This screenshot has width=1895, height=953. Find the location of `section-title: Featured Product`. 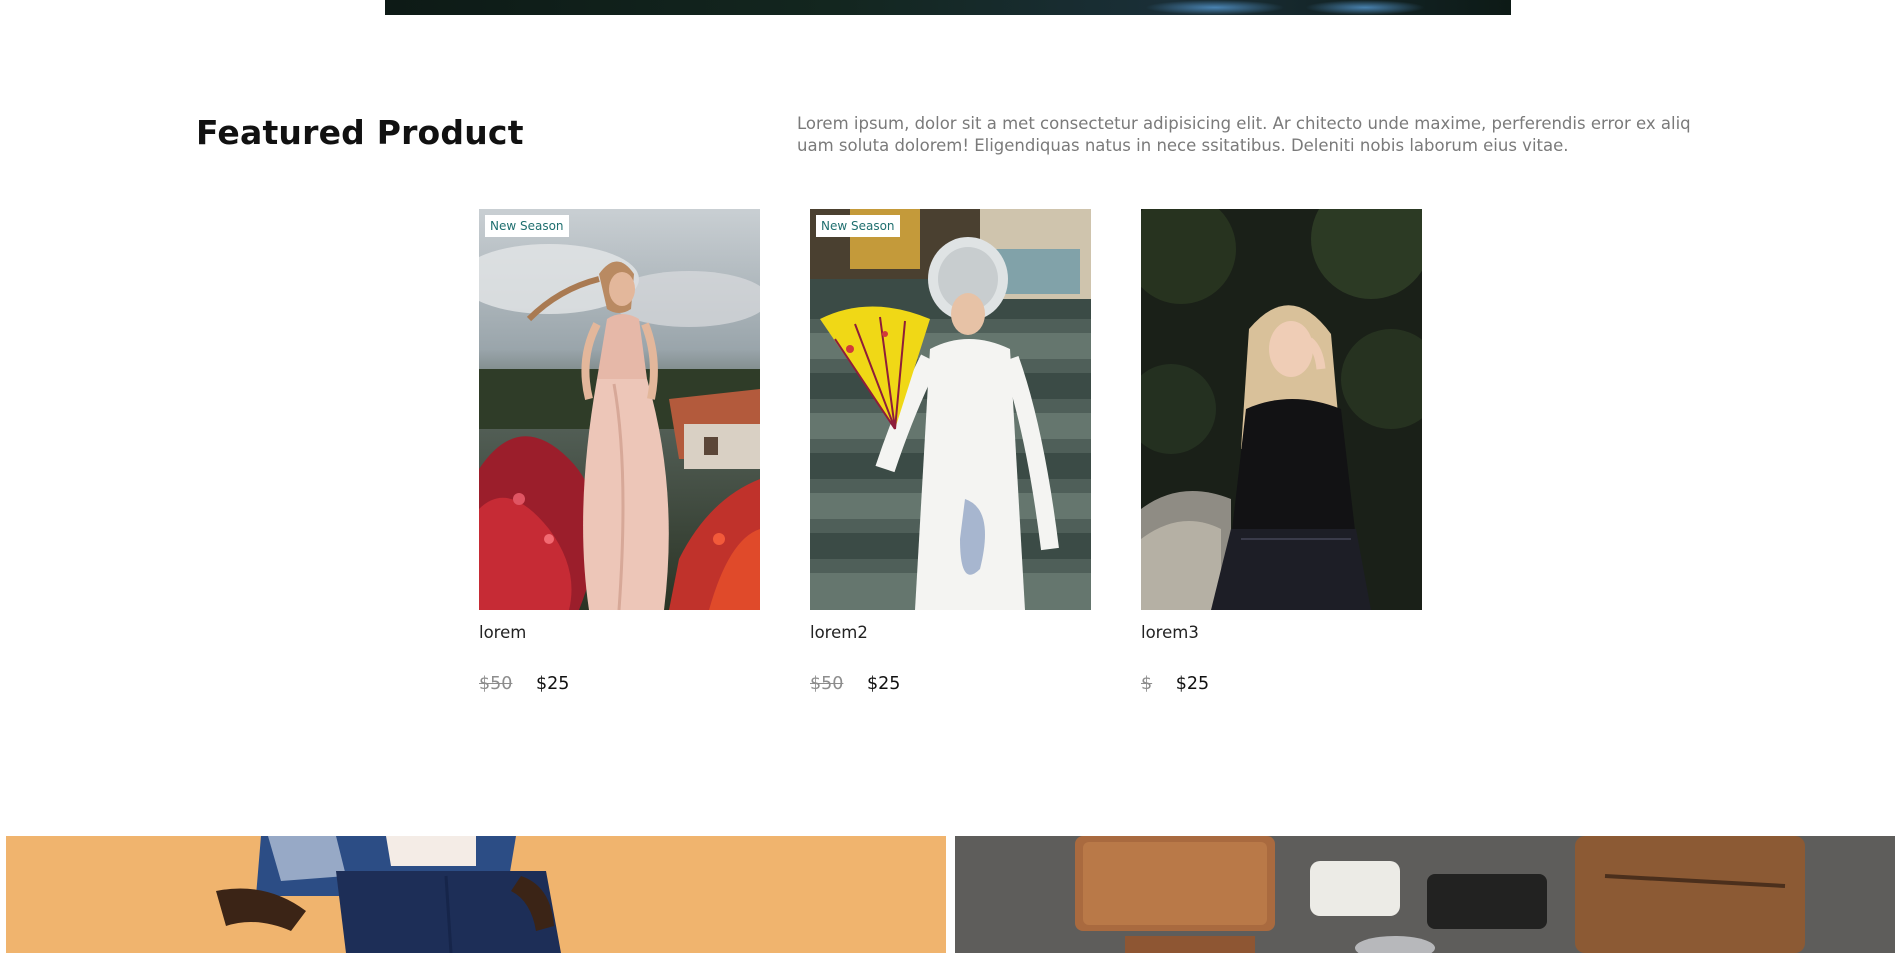

section-title: Featured Product is located at coordinates (360, 132).